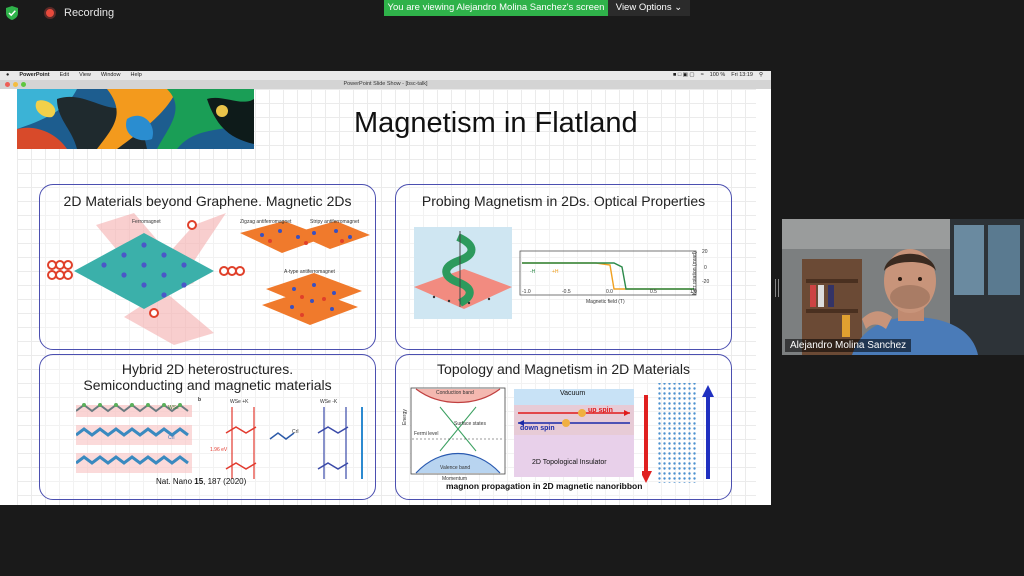  What do you see at coordinates (34, 75) in the screenshot?
I see `menu-app-name: PowerPoint` at bounding box center [34, 75].